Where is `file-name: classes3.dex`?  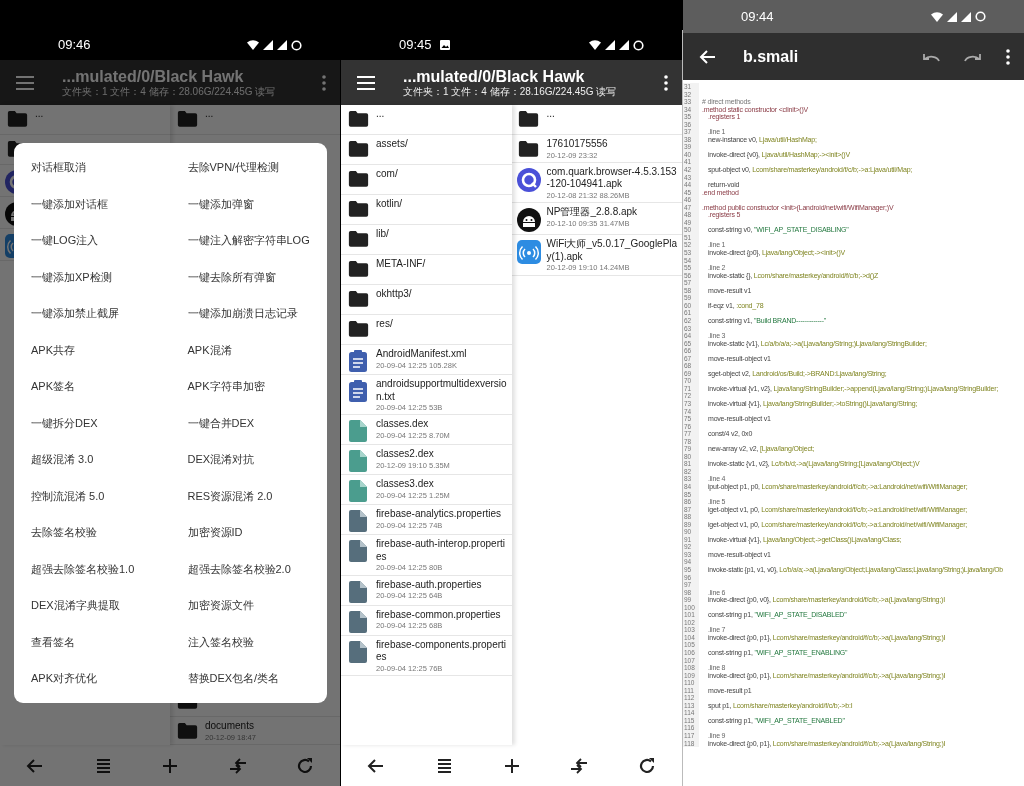 file-name: classes3.dex is located at coordinates (405, 484).